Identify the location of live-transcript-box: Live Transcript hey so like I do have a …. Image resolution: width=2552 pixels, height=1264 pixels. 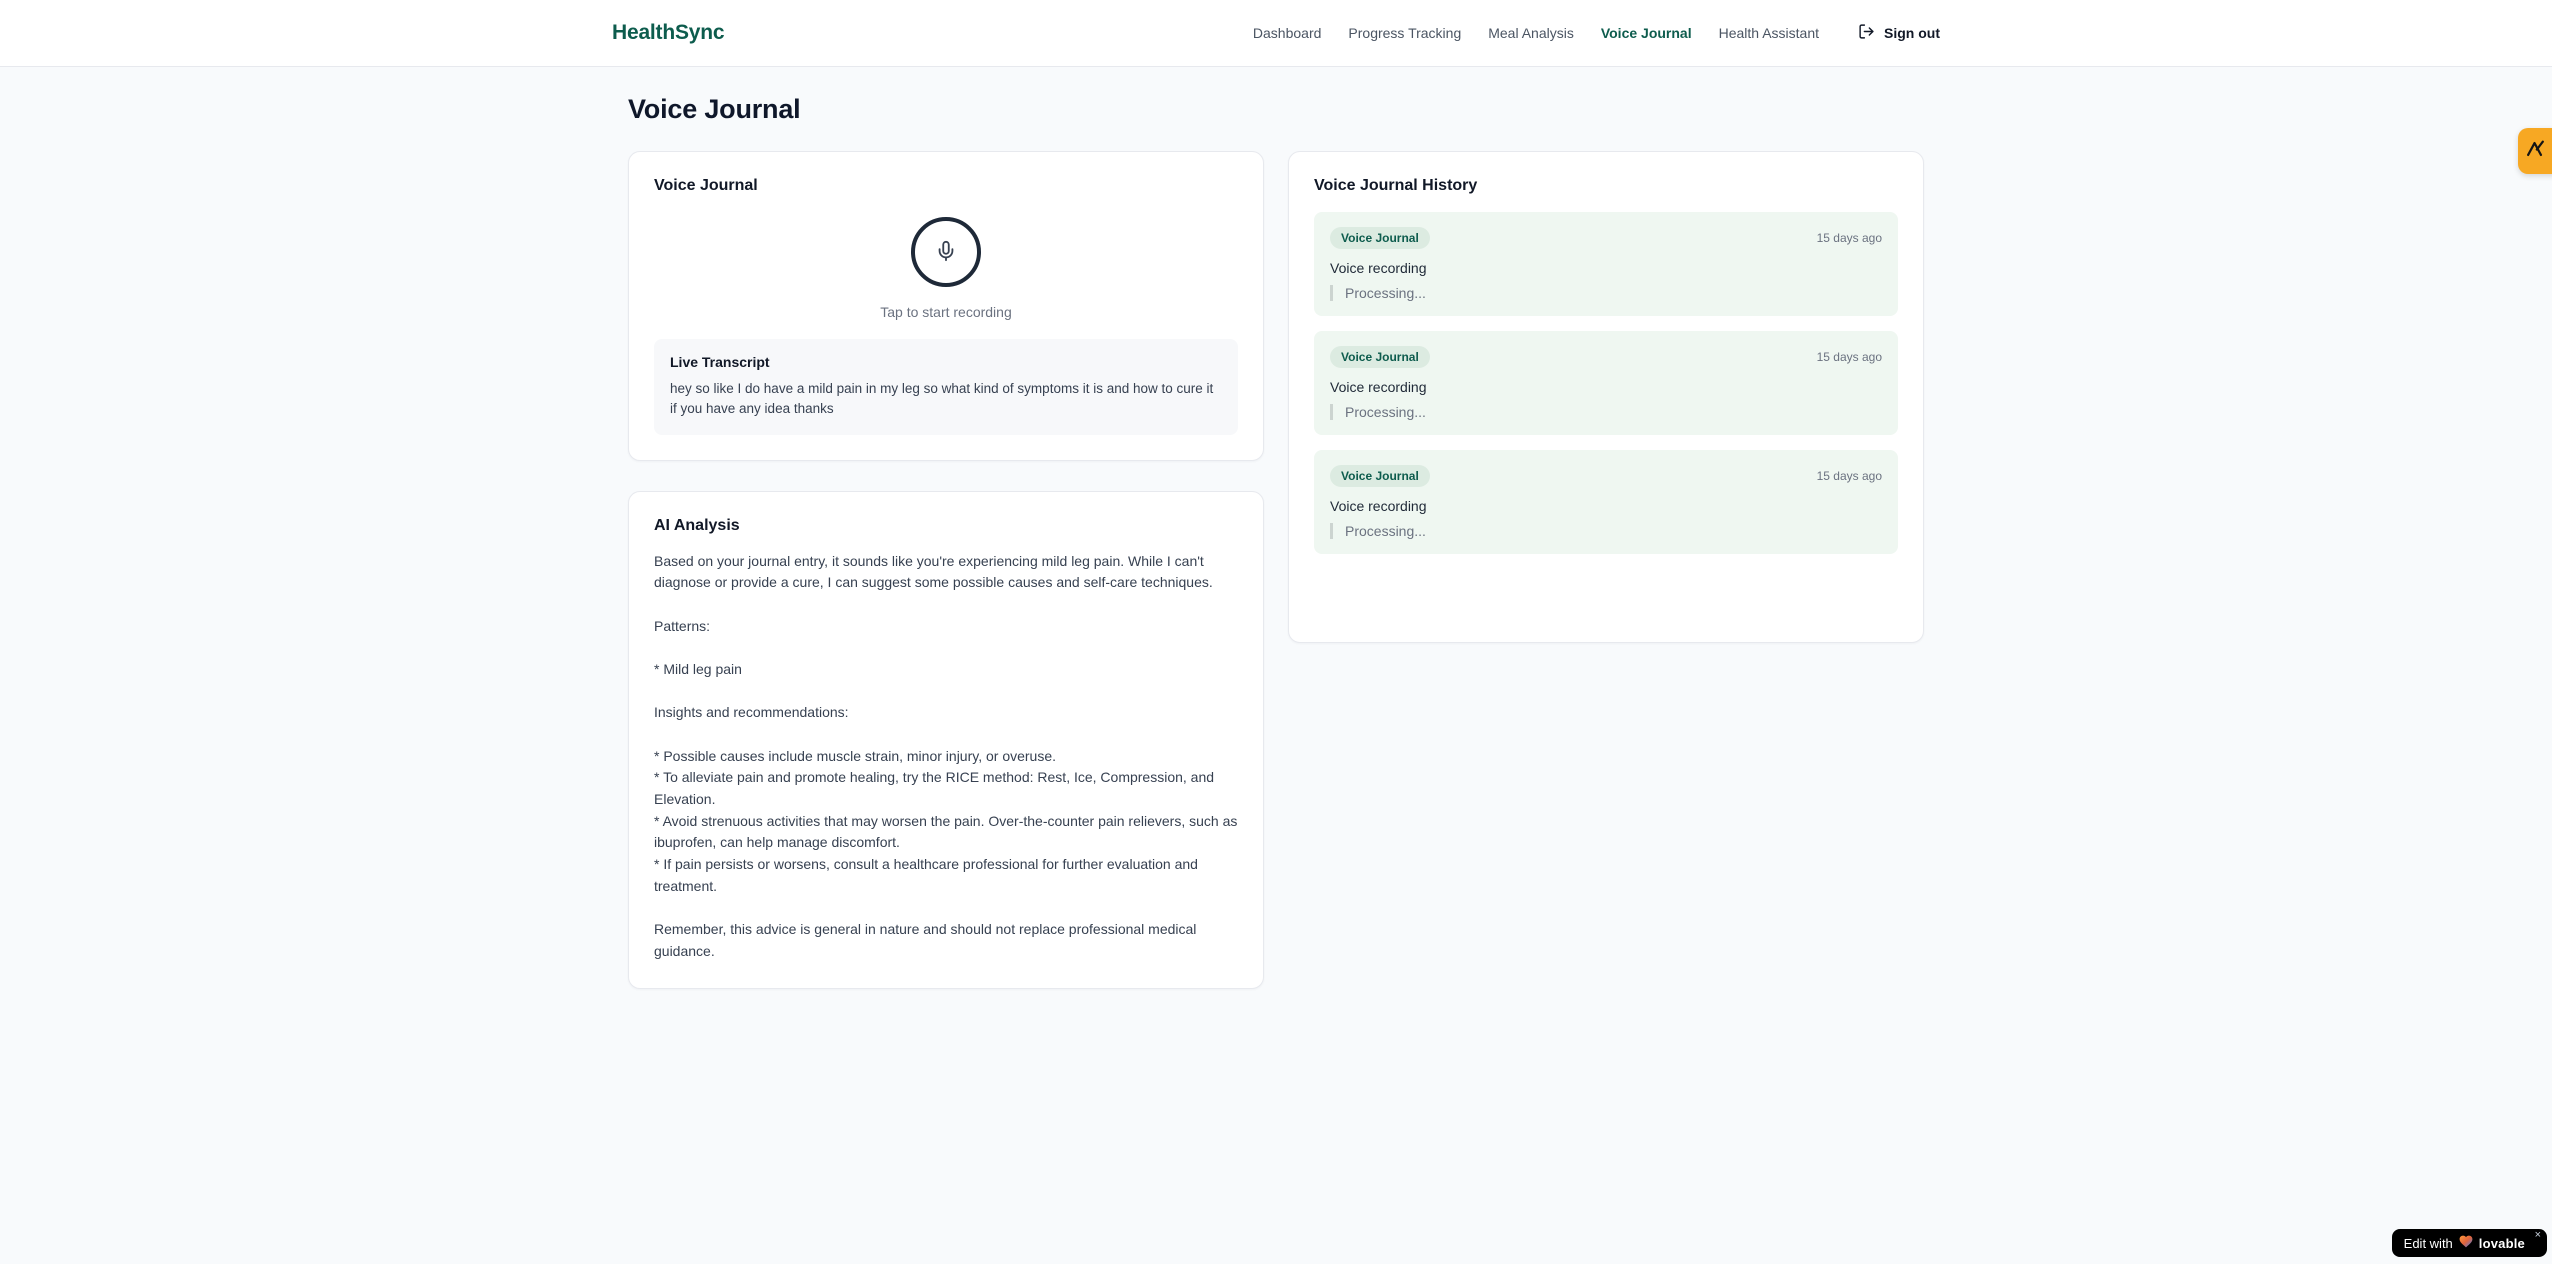
(946, 387).